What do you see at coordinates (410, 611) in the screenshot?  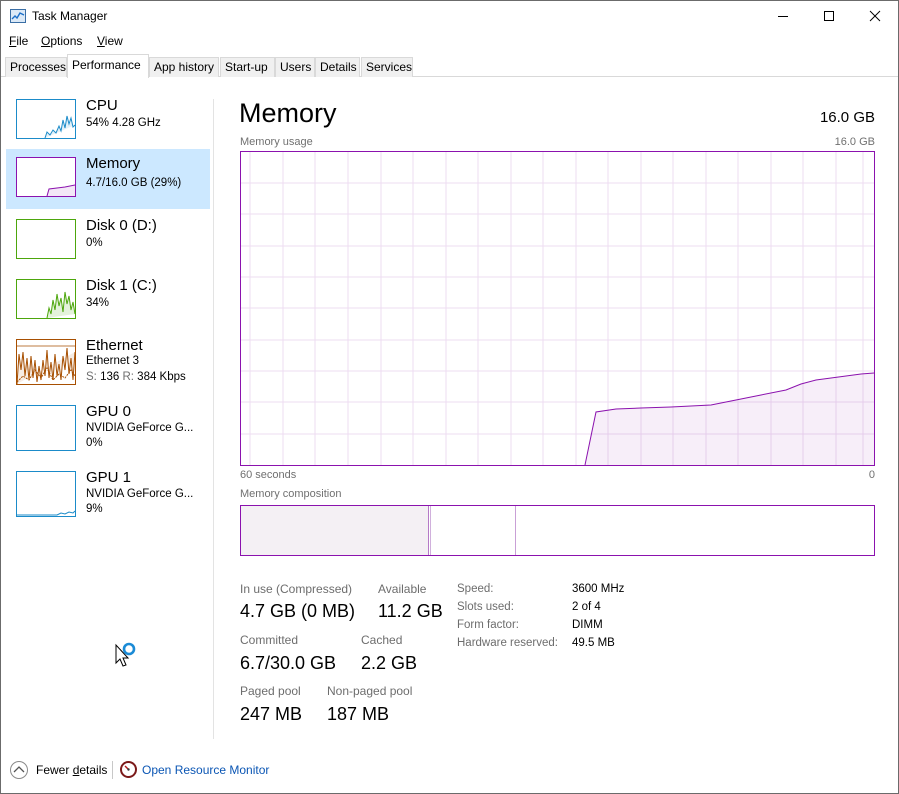 I see `available-value: 11.2 GB` at bounding box center [410, 611].